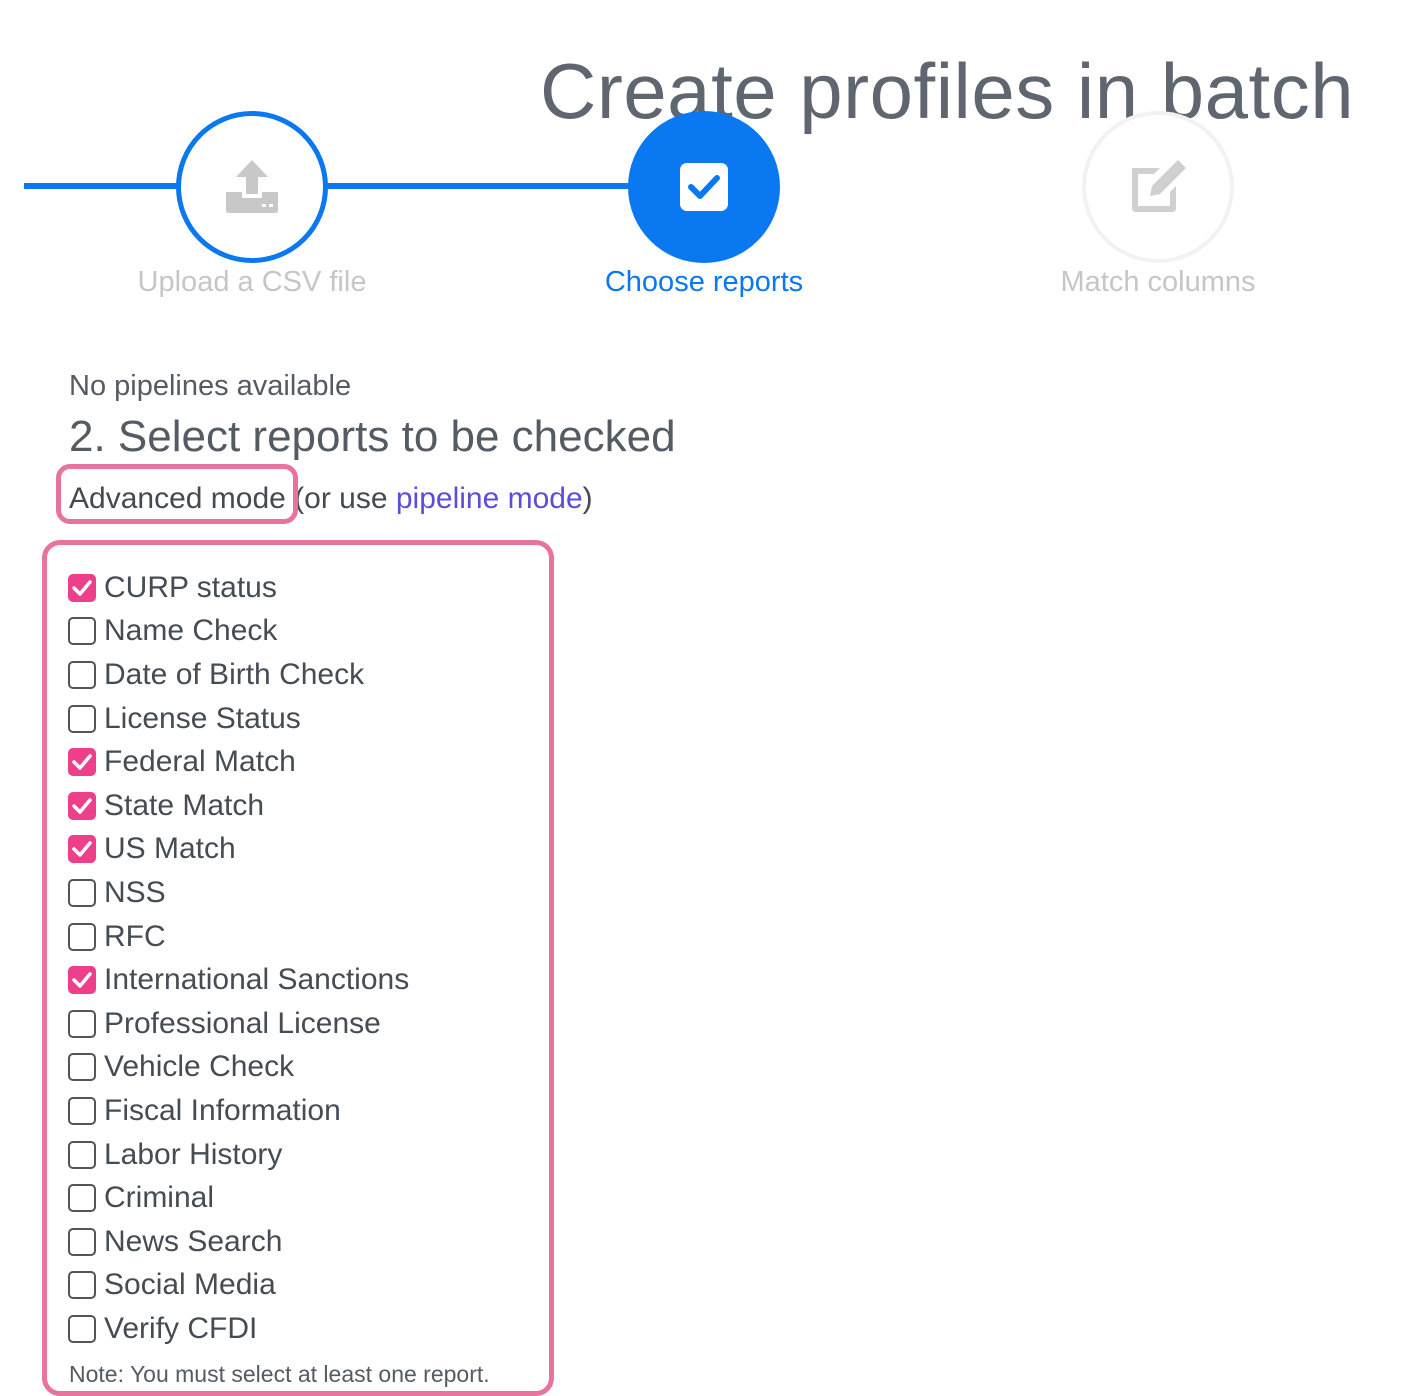 The height and width of the screenshot is (1396, 1410). Describe the element at coordinates (1157, 282) in the screenshot. I see `step-label-match: Match columns` at that location.